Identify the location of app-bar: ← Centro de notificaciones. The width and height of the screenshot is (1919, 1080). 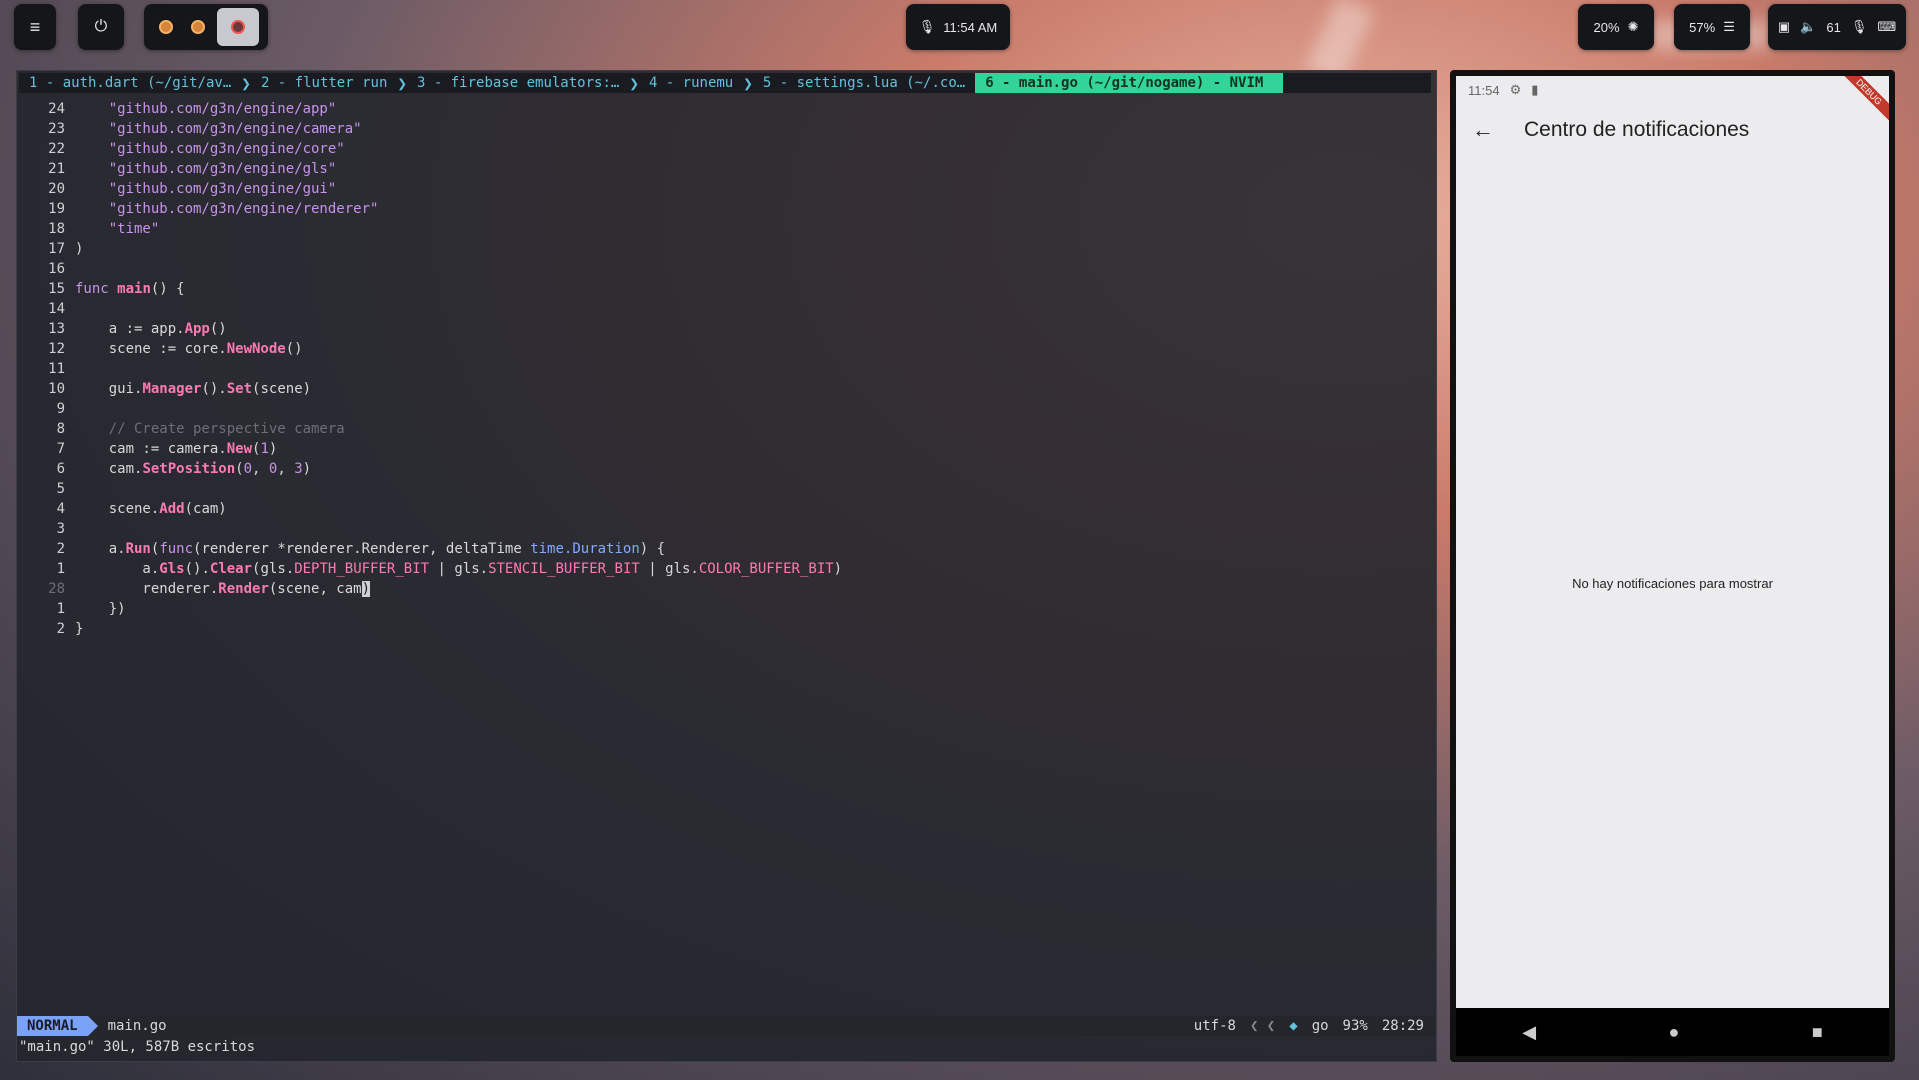
(1672, 130).